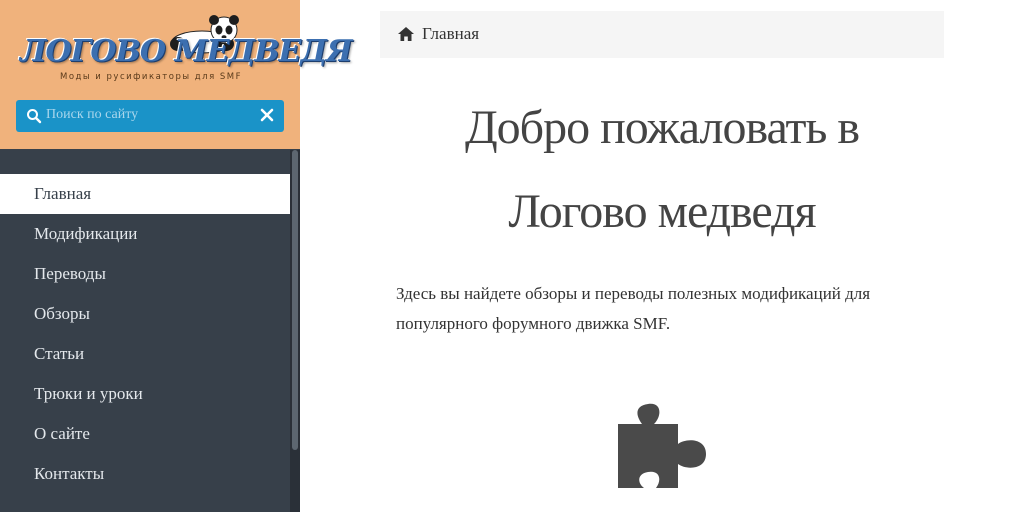 This screenshot has width=1024, height=512. What do you see at coordinates (662, 127) in the screenshot?
I see `page-title-line-1: Добро пожаловать в` at bounding box center [662, 127].